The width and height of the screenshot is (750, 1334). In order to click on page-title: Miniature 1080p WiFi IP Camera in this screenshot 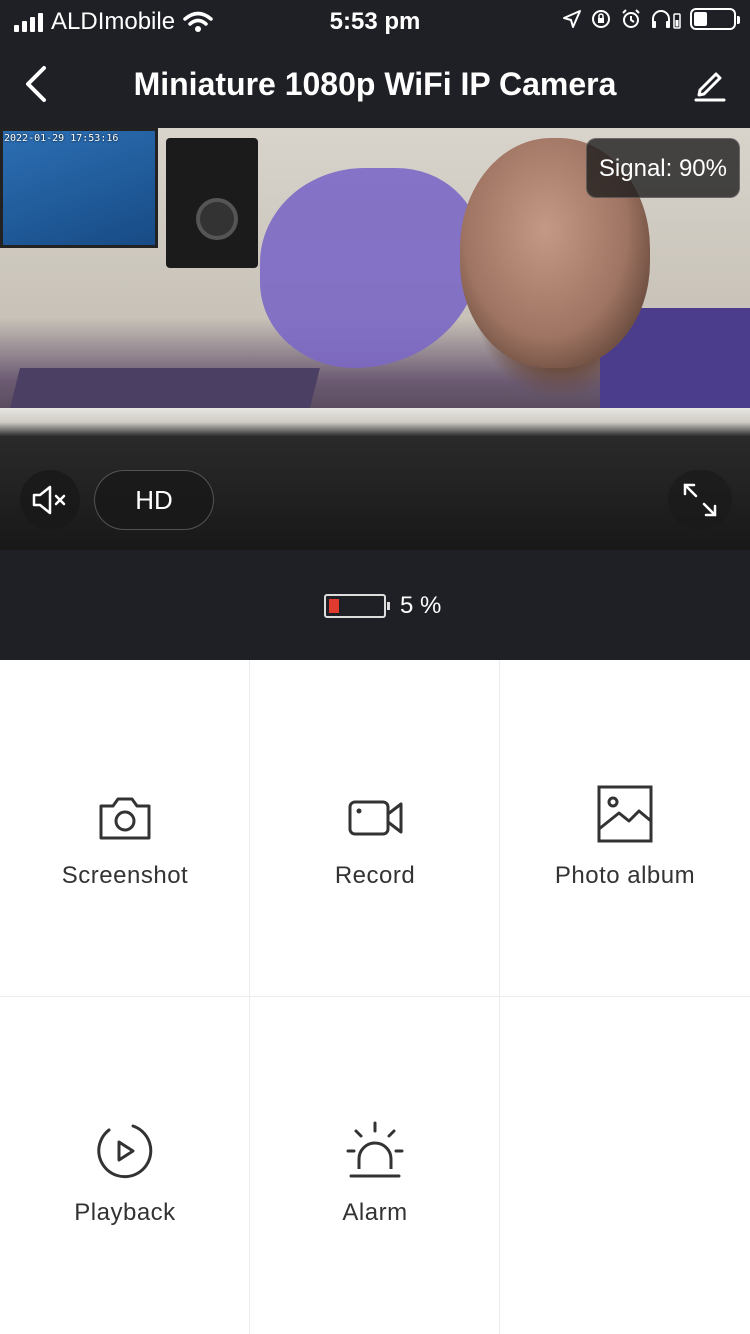, I will do `click(375, 84)`.